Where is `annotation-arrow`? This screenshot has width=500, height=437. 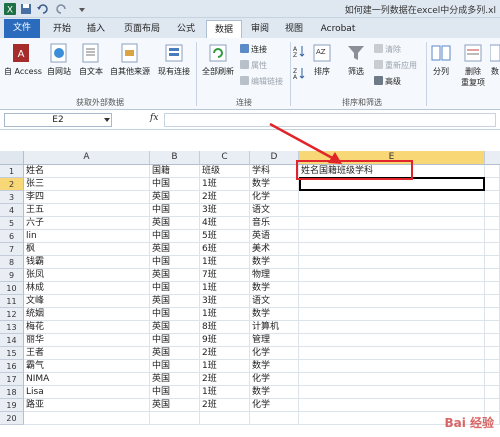 annotation-arrow is located at coordinates (305, 143).